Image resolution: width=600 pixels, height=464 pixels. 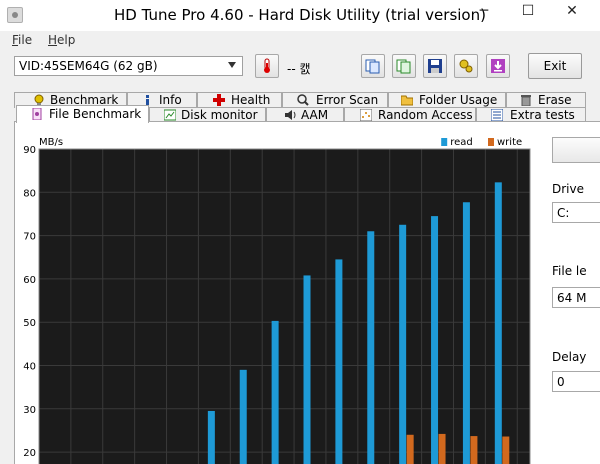 I want to click on random-access-icon, so click(x=366, y=115).